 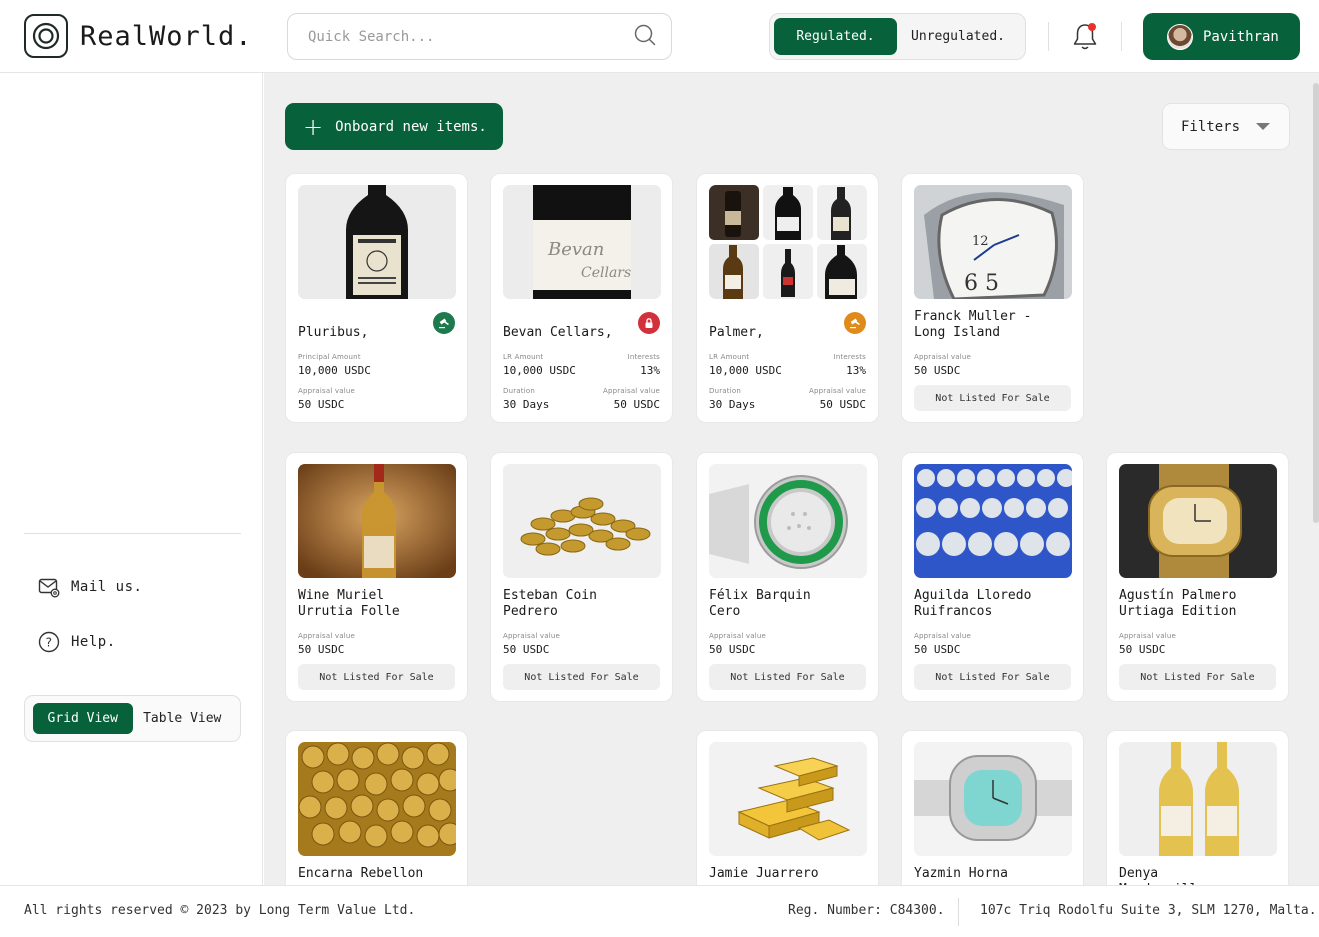 I want to click on notification-dot, so click(x=1092, y=27).